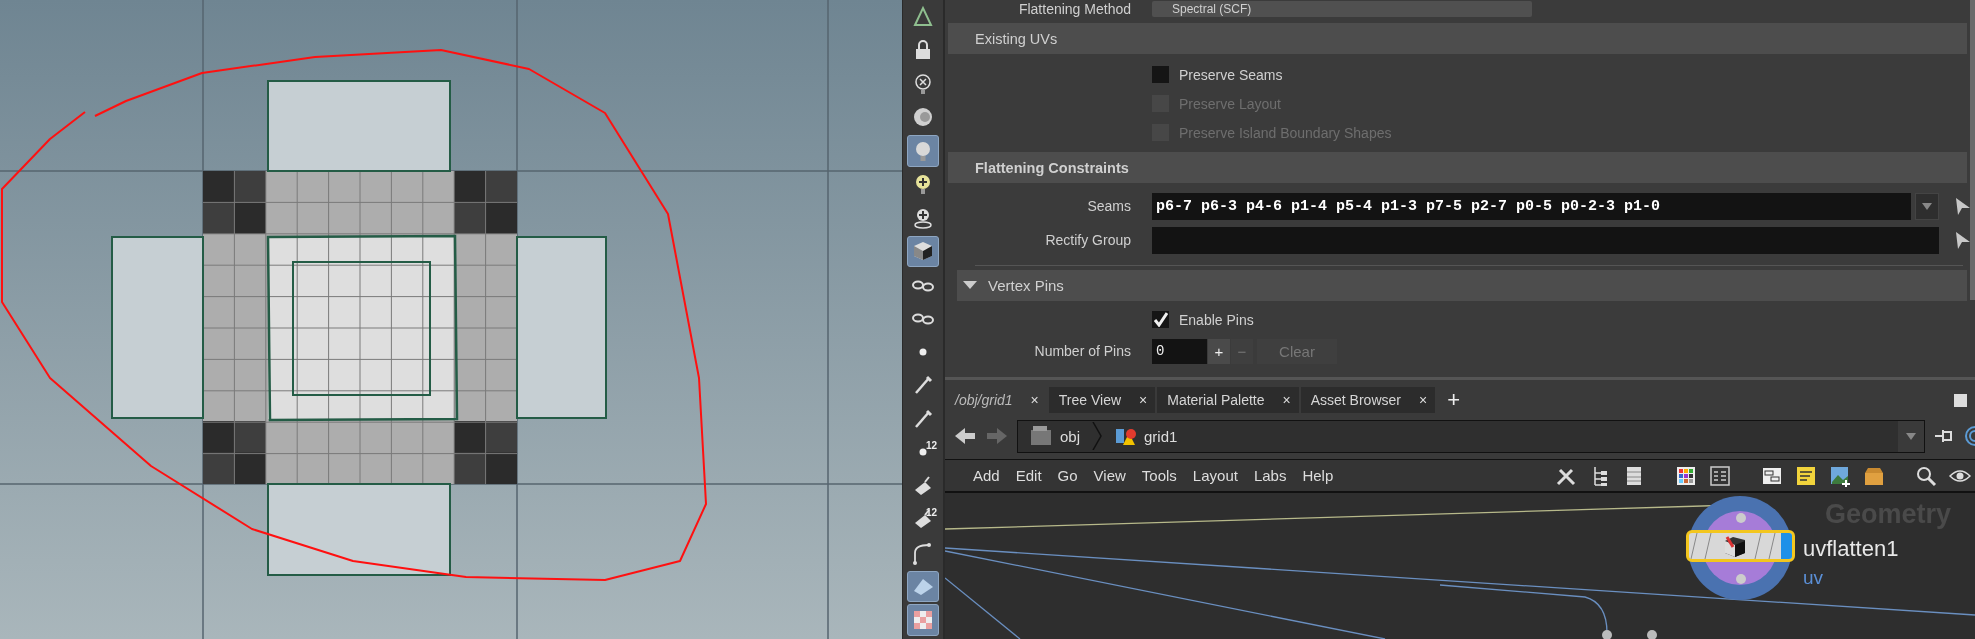 The width and height of the screenshot is (1975, 639). Describe the element at coordinates (1960, 400) in the screenshot. I see `maximize-icon` at that location.